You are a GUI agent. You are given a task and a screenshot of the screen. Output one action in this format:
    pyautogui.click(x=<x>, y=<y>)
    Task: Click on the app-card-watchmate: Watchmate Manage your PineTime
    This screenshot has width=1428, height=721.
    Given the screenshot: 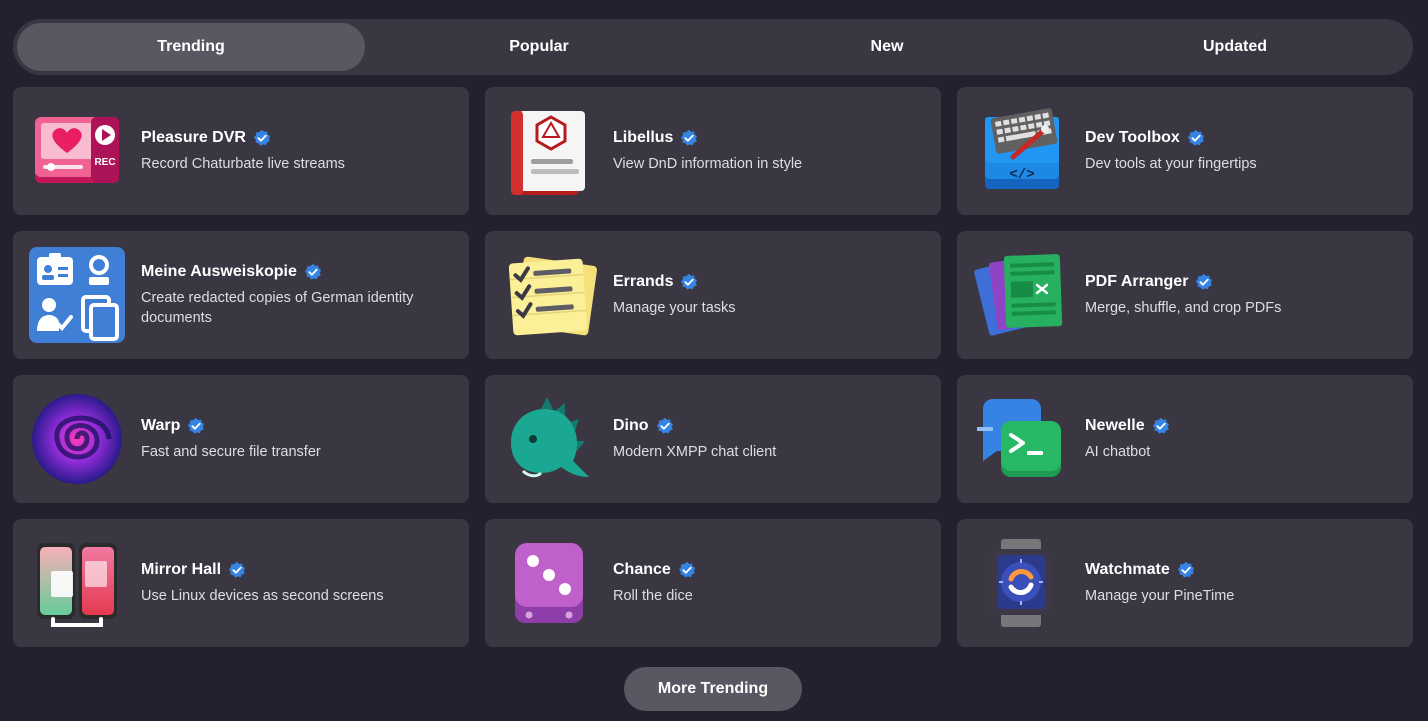 What is the action you would take?
    pyautogui.click(x=1185, y=583)
    